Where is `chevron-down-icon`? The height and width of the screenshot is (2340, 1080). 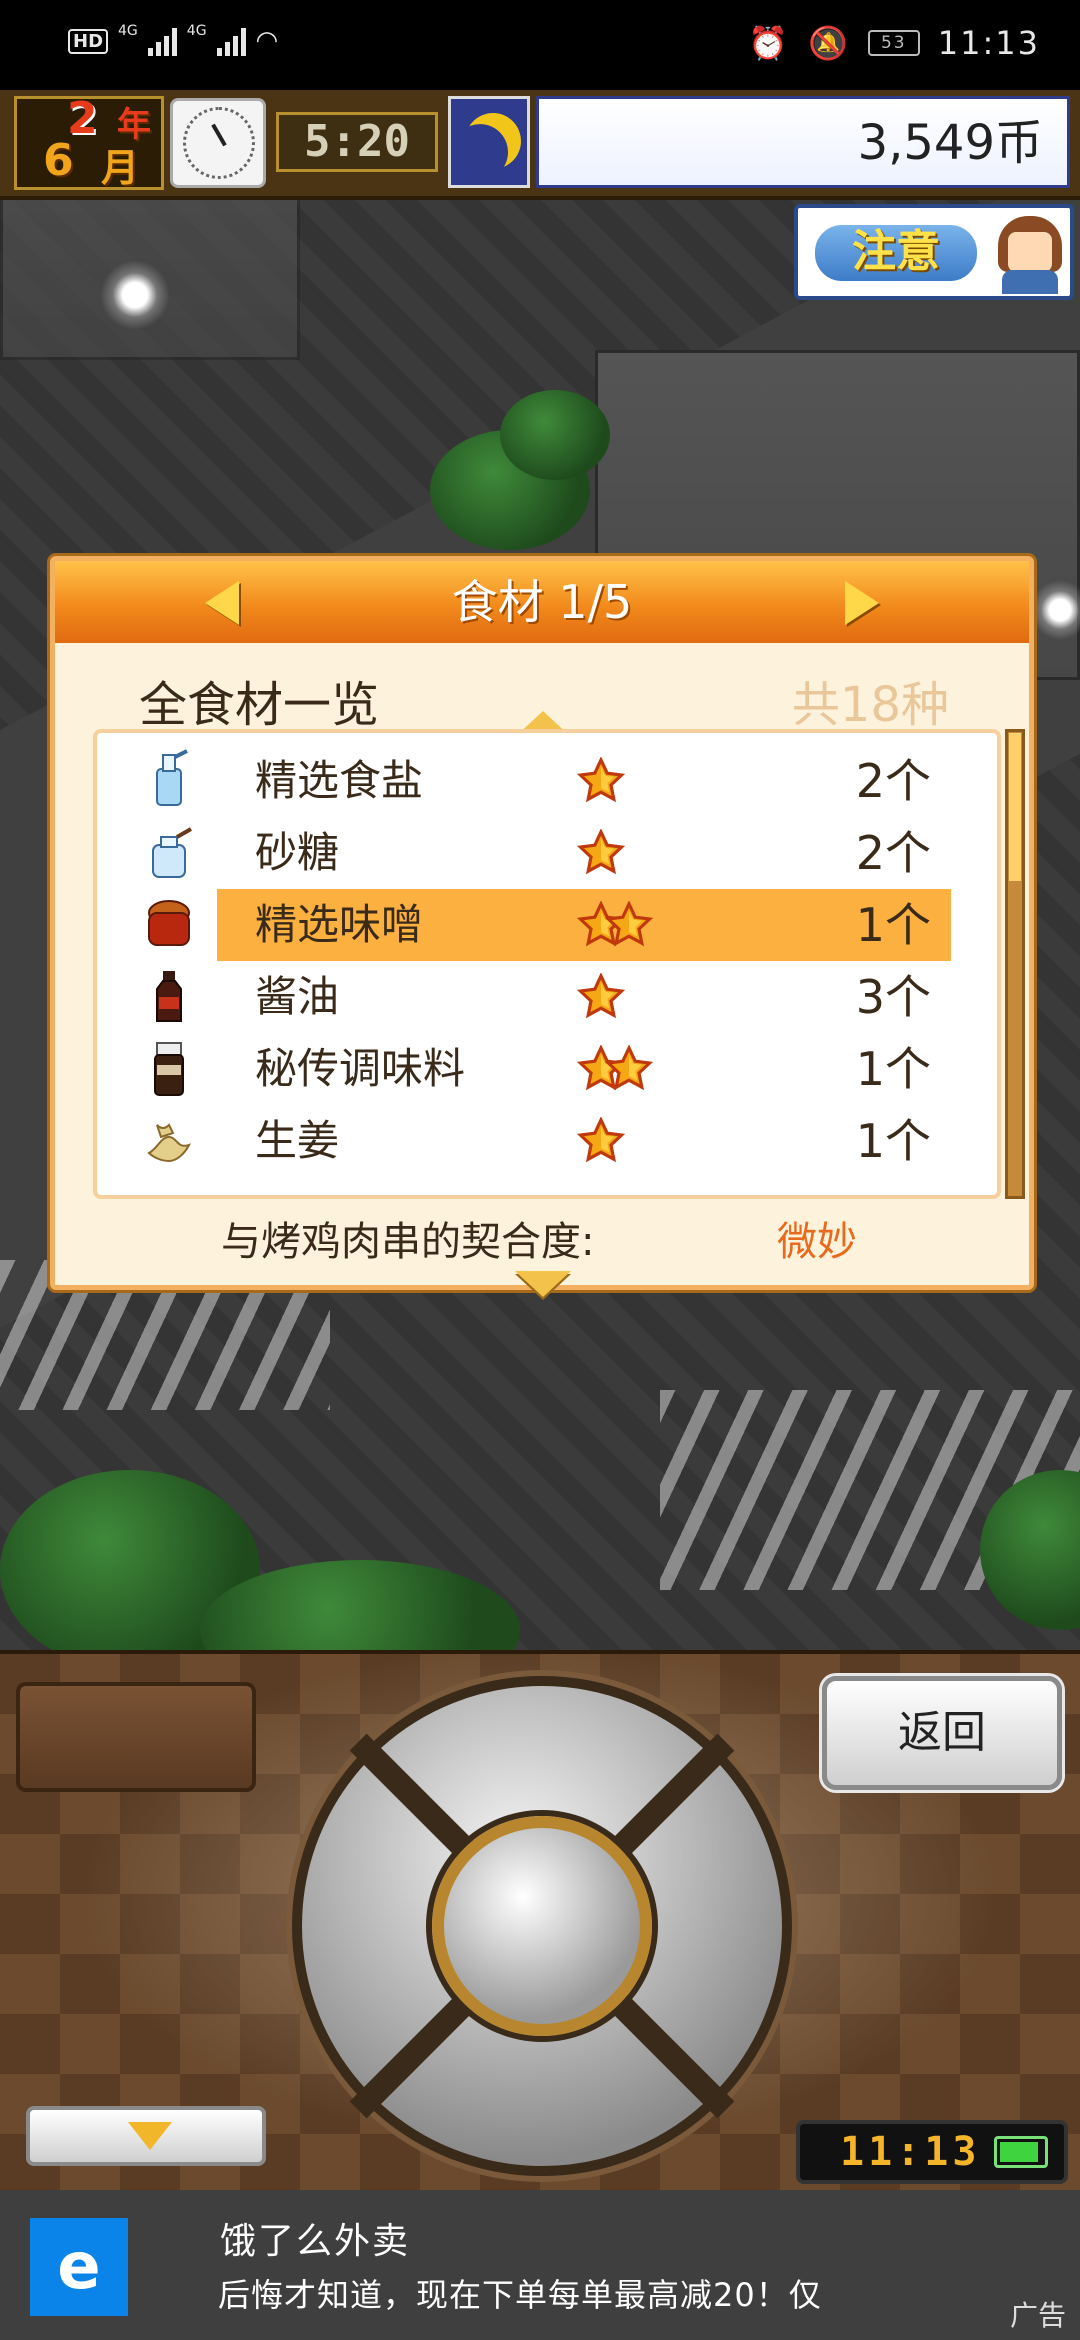 chevron-down-icon is located at coordinates (150, 2136).